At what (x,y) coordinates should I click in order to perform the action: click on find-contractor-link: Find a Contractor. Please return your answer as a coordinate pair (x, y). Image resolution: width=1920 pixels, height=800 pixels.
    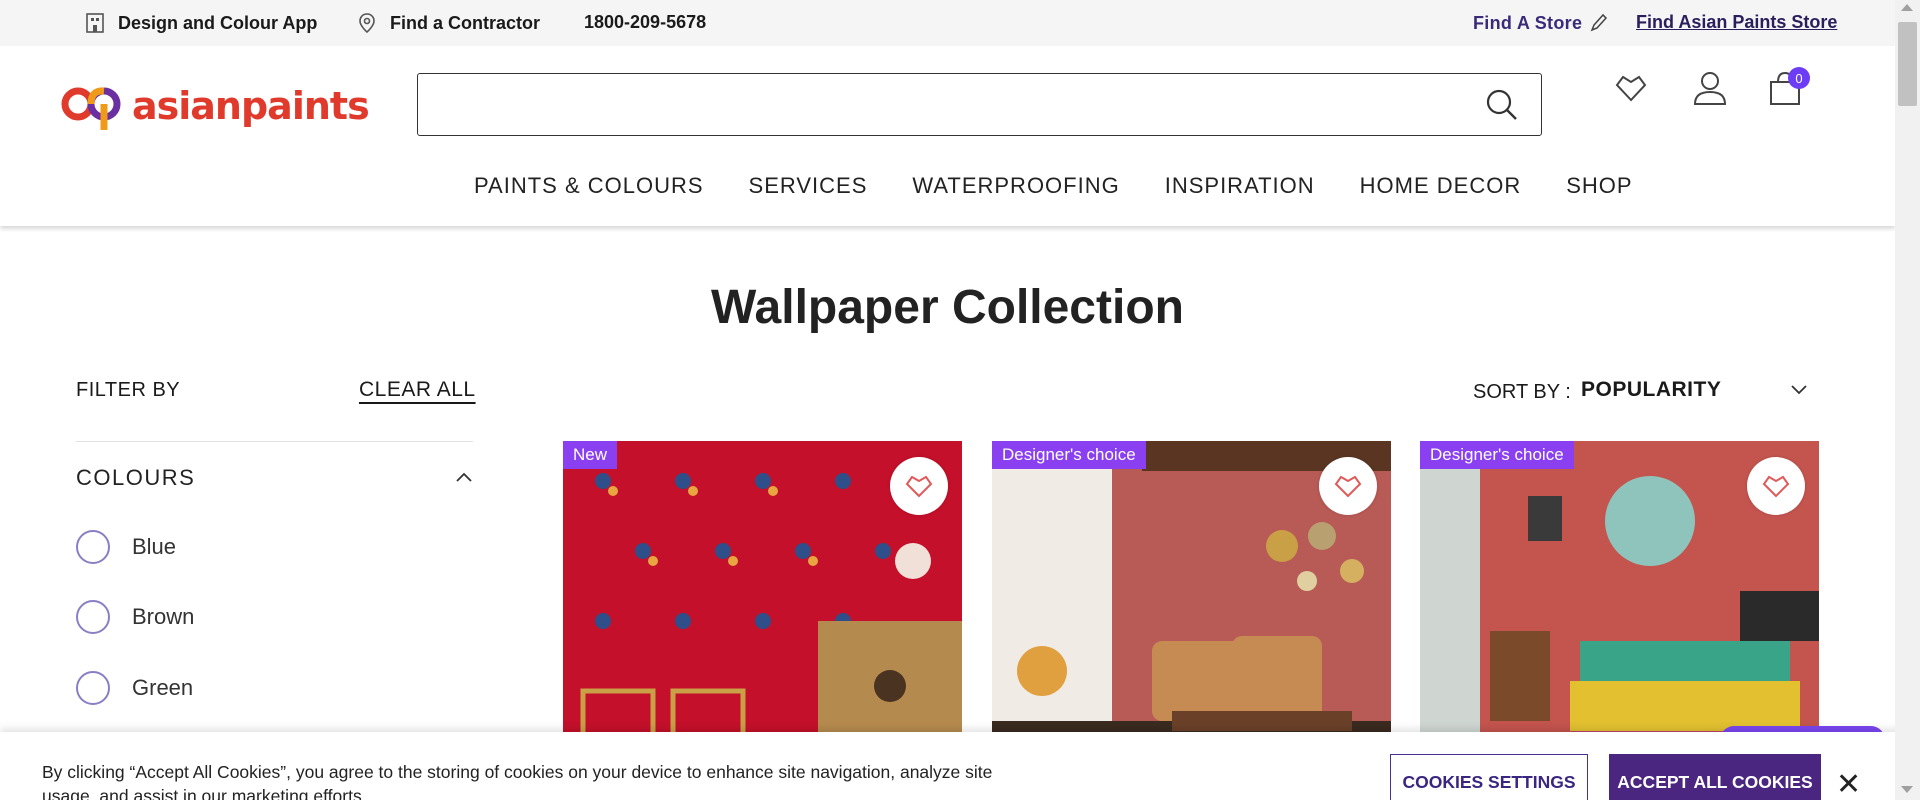
    Looking at the image, I should click on (448, 23).